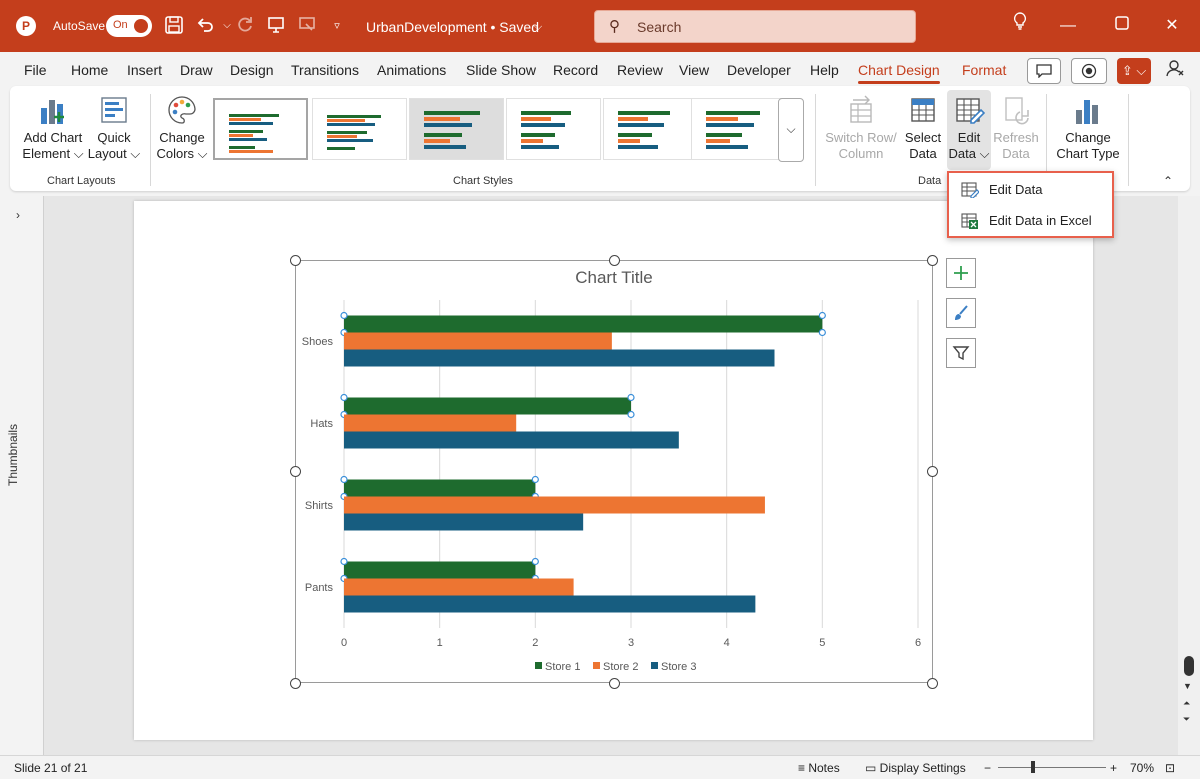  Describe the element at coordinates (923, 153) in the screenshot. I see `select-data-label-2: Data` at that location.